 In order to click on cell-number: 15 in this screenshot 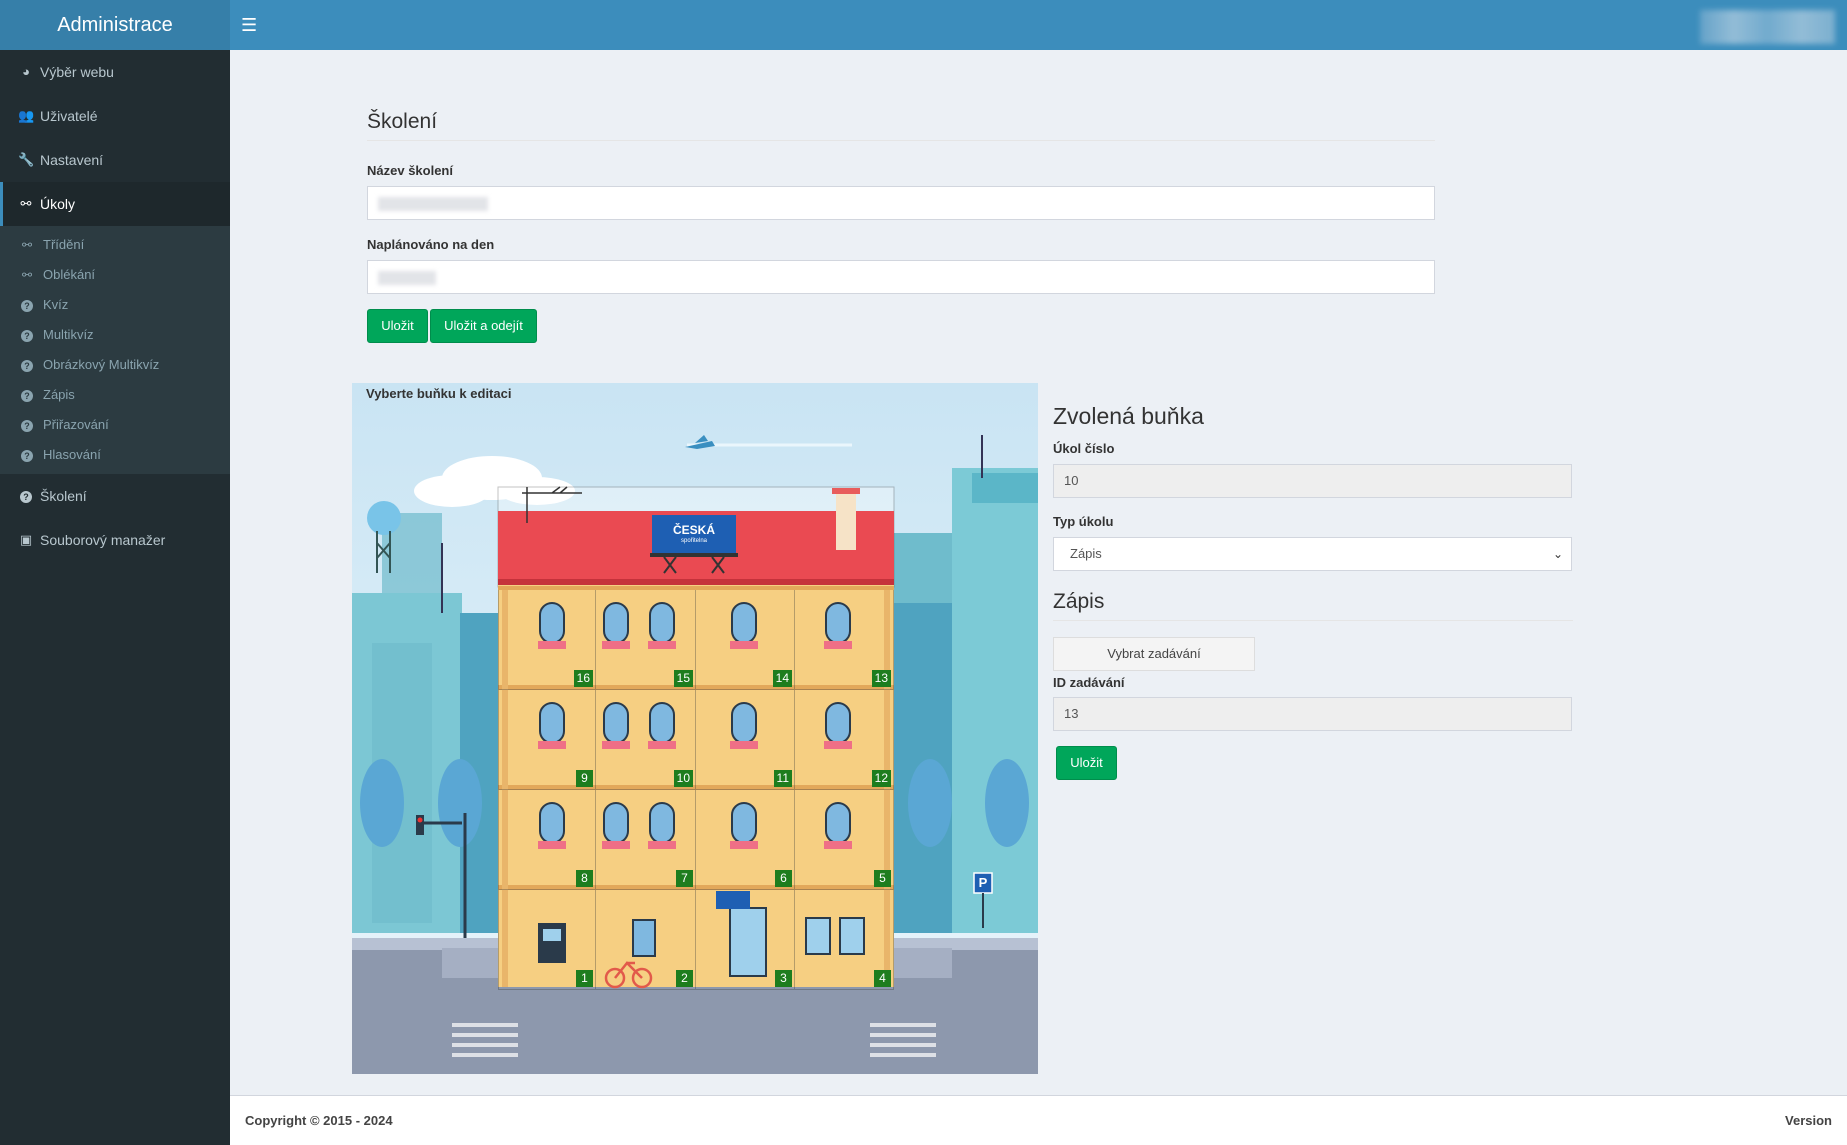, I will do `click(683, 678)`.